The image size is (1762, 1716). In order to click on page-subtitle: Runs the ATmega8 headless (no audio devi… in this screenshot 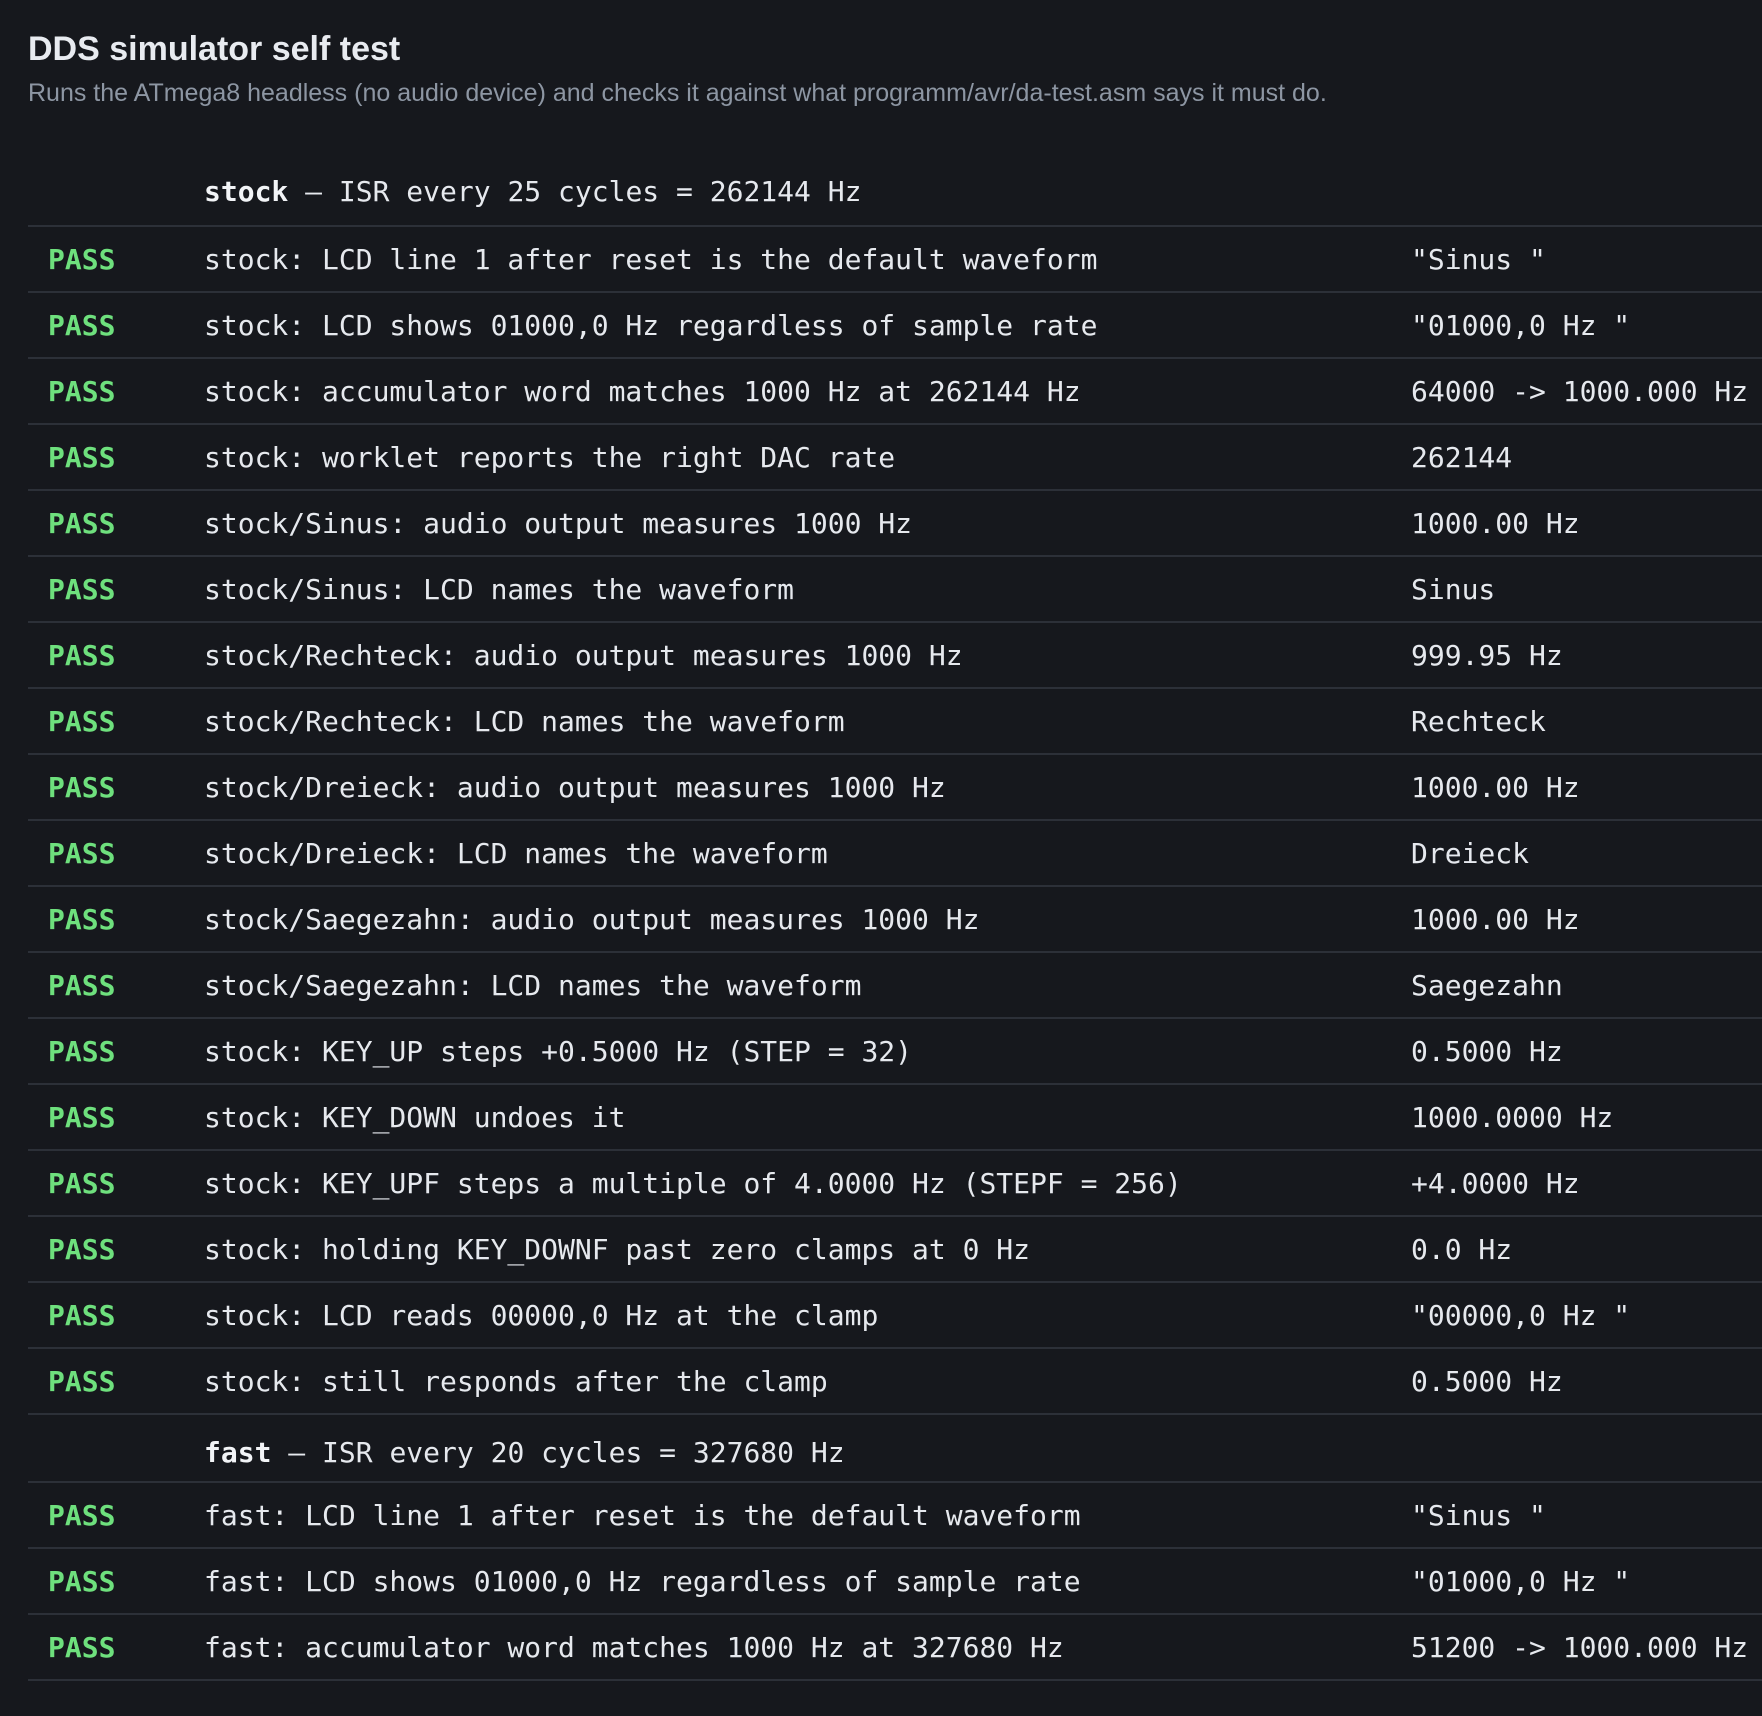, I will do `click(677, 93)`.